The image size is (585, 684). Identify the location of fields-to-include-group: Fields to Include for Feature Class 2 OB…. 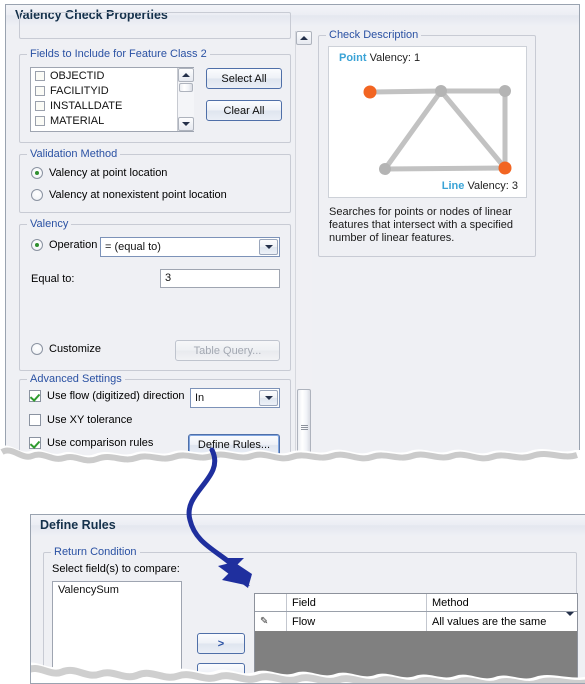
(155, 95).